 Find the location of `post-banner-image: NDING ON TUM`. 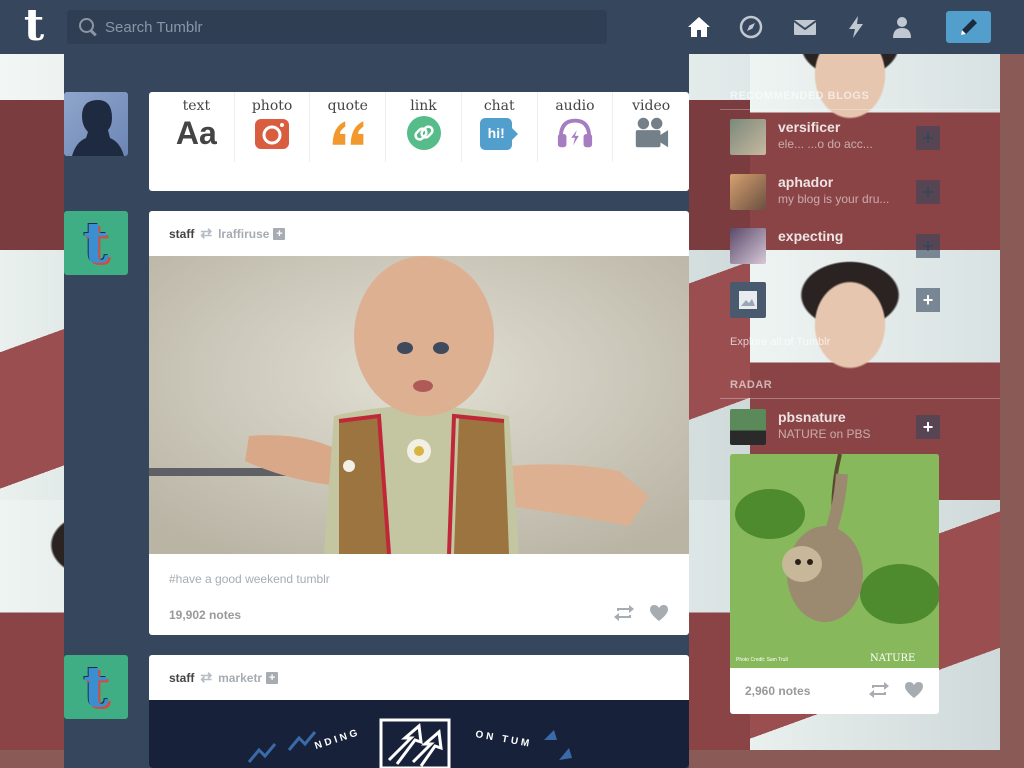

post-banner-image: NDING ON TUM is located at coordinates (419, 734).